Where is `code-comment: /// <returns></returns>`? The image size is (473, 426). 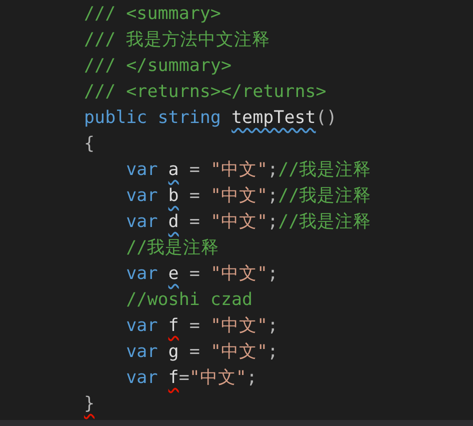 code-comment: /// <returns></returns> is located at coordinates (205, 92).